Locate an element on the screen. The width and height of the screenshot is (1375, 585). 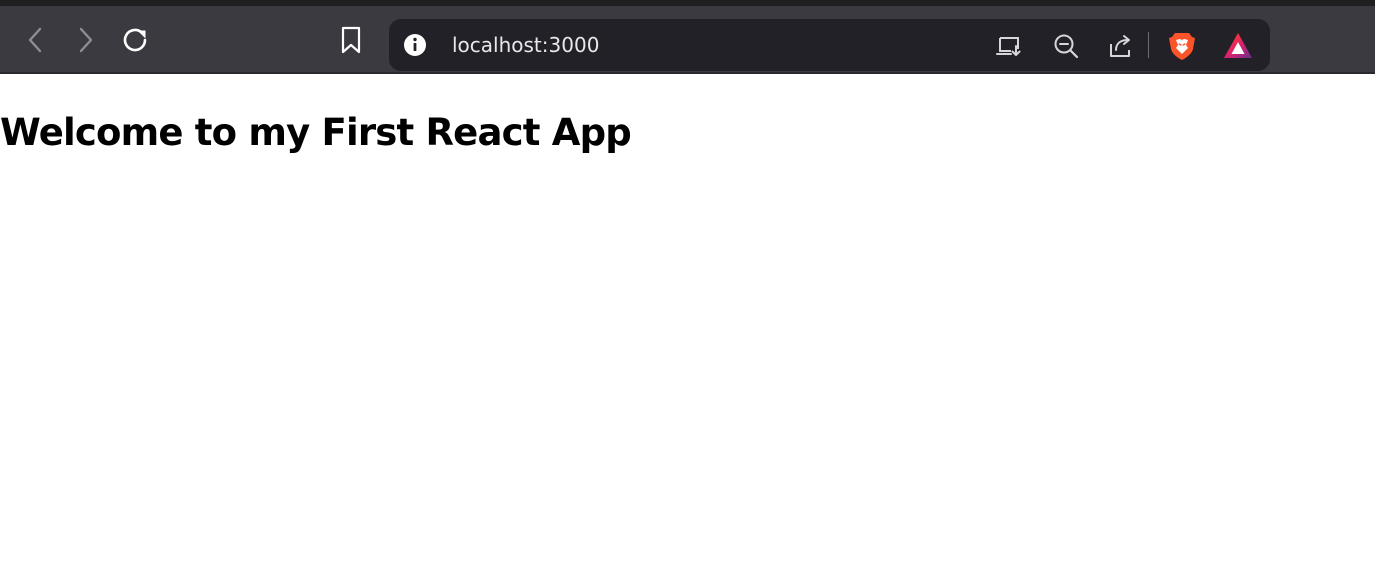
forward-button is located at coordinates (85, 40).